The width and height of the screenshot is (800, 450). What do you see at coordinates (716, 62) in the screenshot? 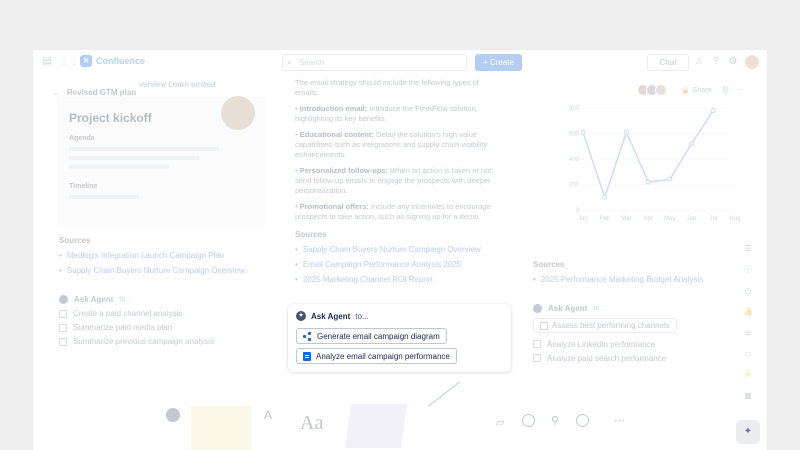
I see `help-icon: ?` at bounding box center [716, 62].